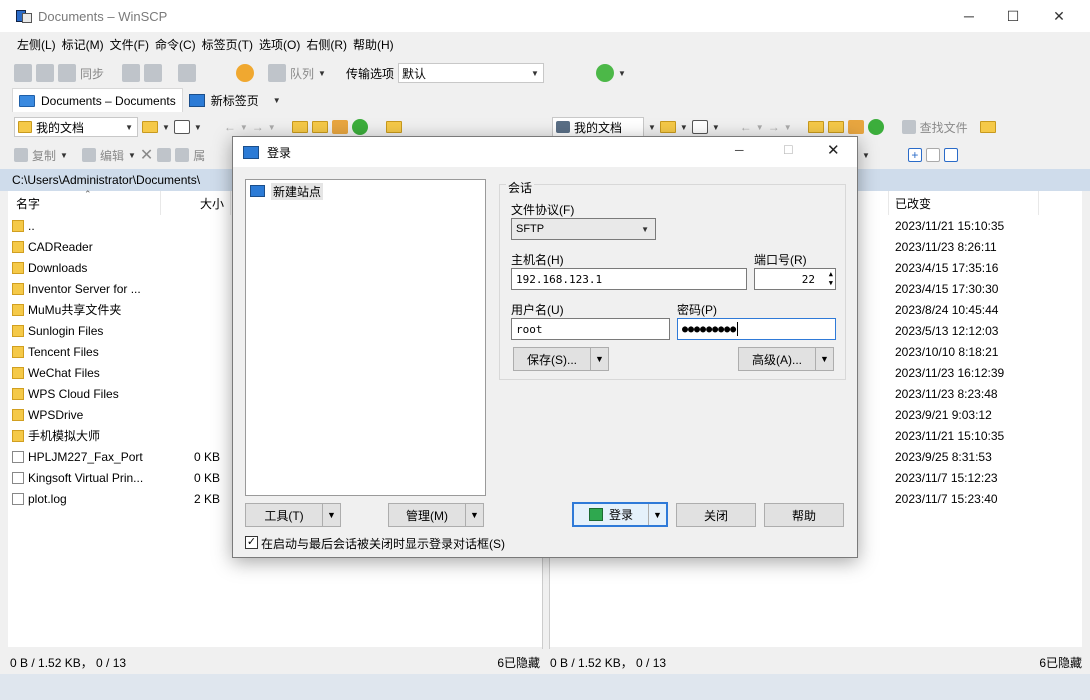 The width and height of the screenshot is (1090, 700). What do you see at coordinates (199, 155) in the screenshot?
I see `properties-button: 属` at bounding box center [199, 155].